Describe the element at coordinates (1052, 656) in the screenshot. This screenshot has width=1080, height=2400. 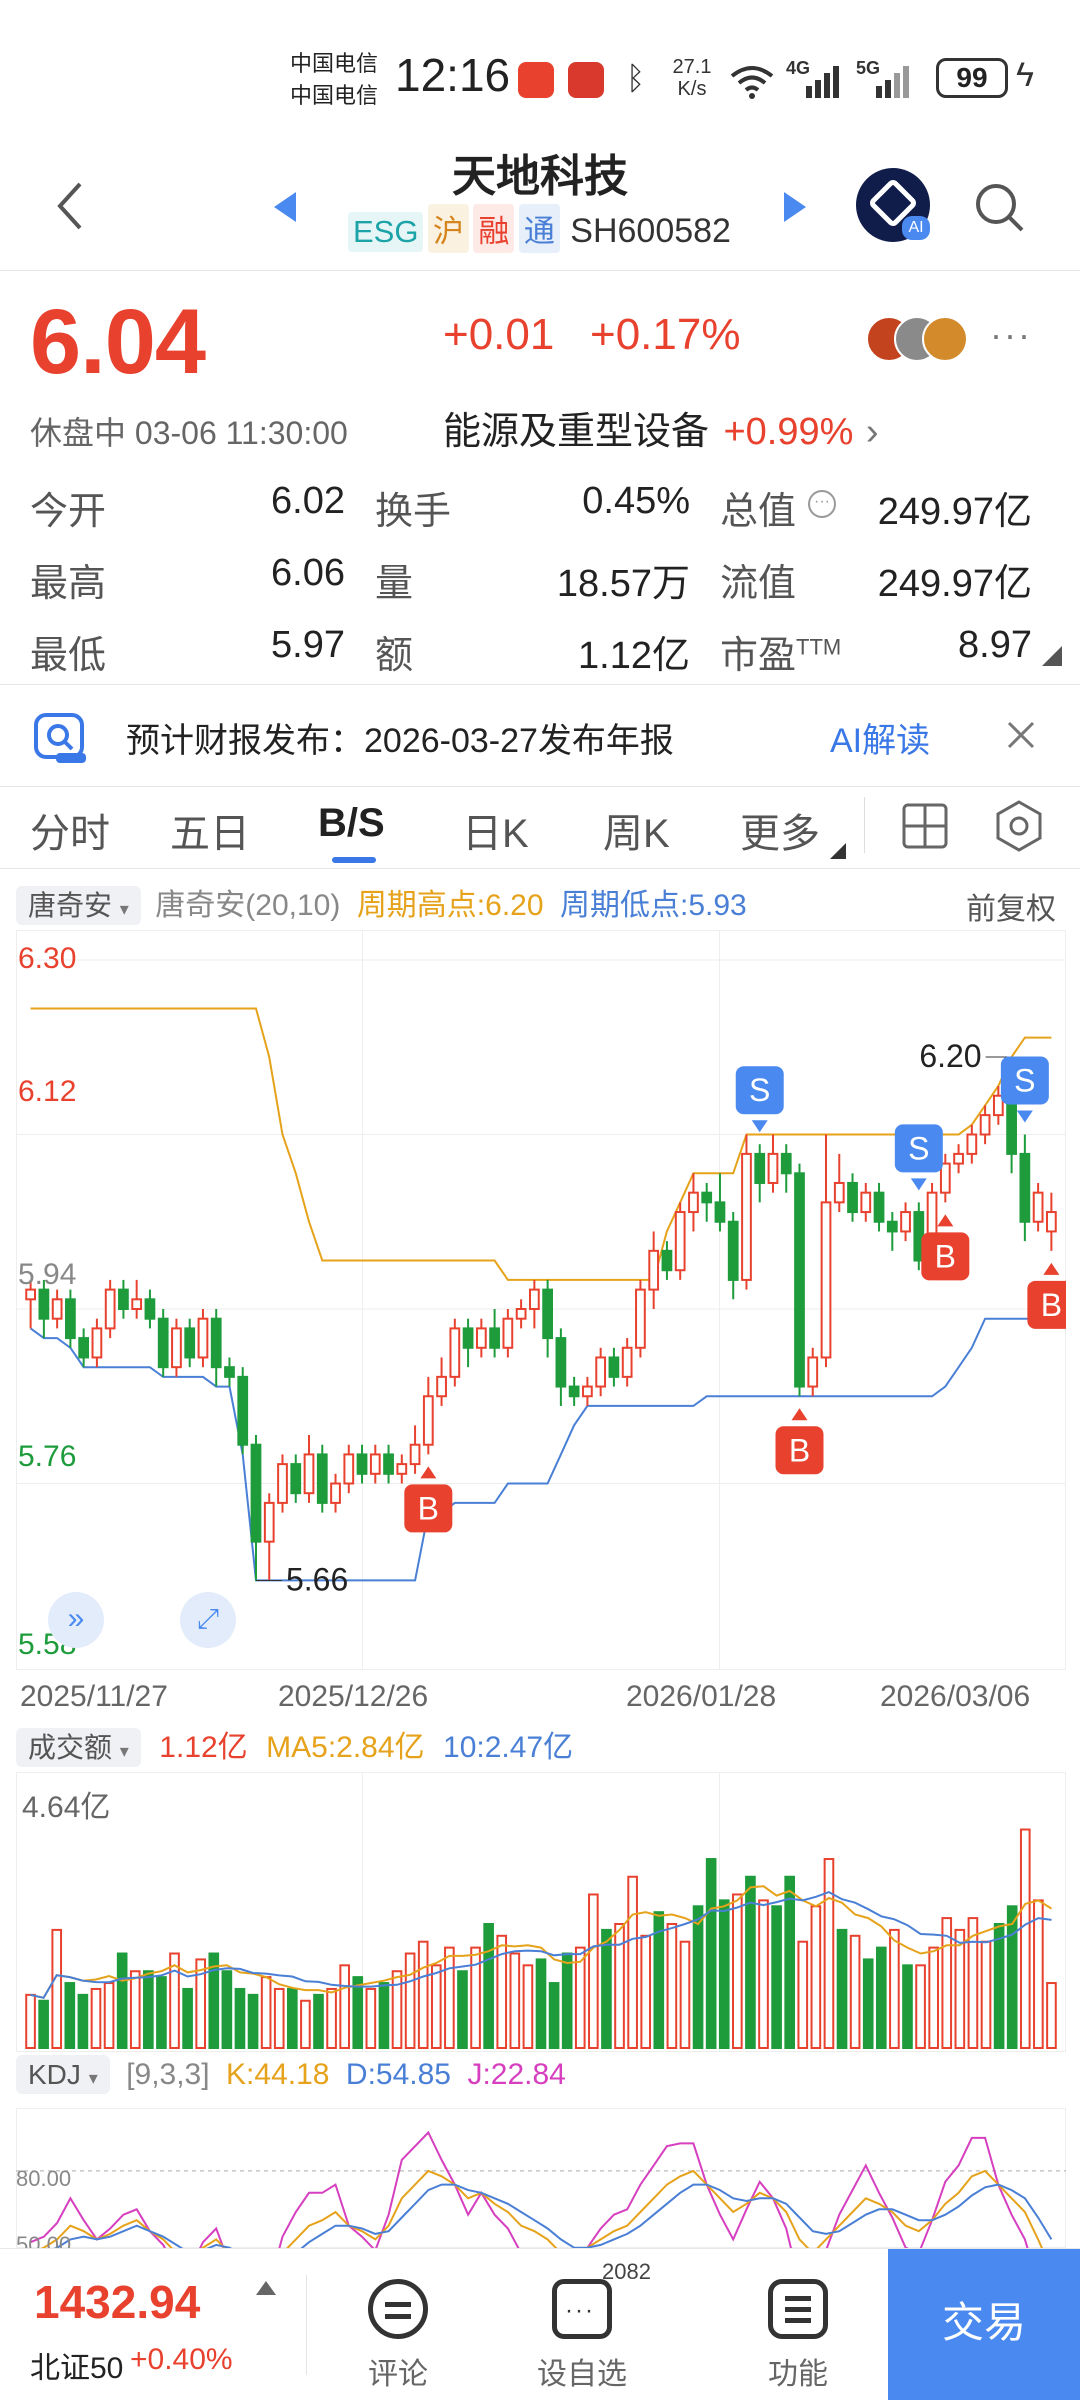
I see `expand-corner-icon` at that location.